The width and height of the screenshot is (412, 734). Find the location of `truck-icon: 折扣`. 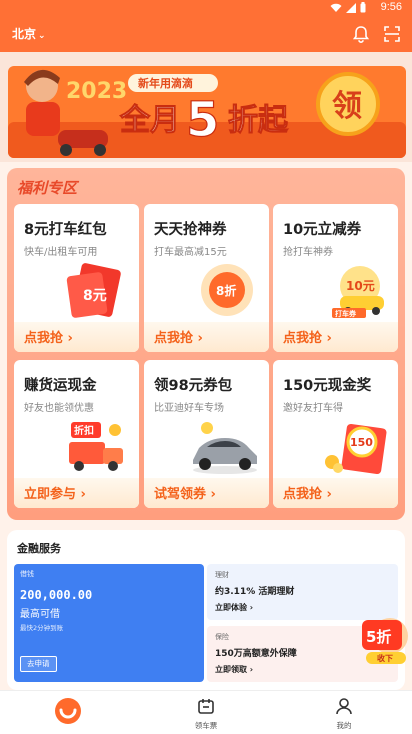

truck-icon: 折扣 is located at coordinates (96, 446).